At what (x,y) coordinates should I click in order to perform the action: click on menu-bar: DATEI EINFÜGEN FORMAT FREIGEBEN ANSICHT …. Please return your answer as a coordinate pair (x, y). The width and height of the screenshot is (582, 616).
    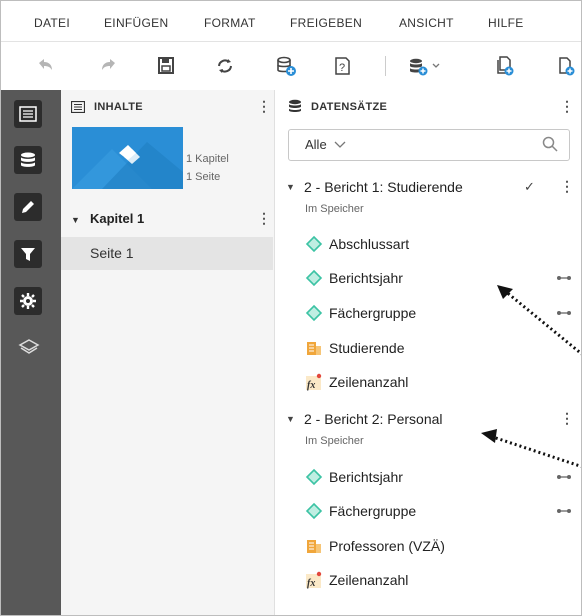
    Looking at the image, I should click on (291, 21).